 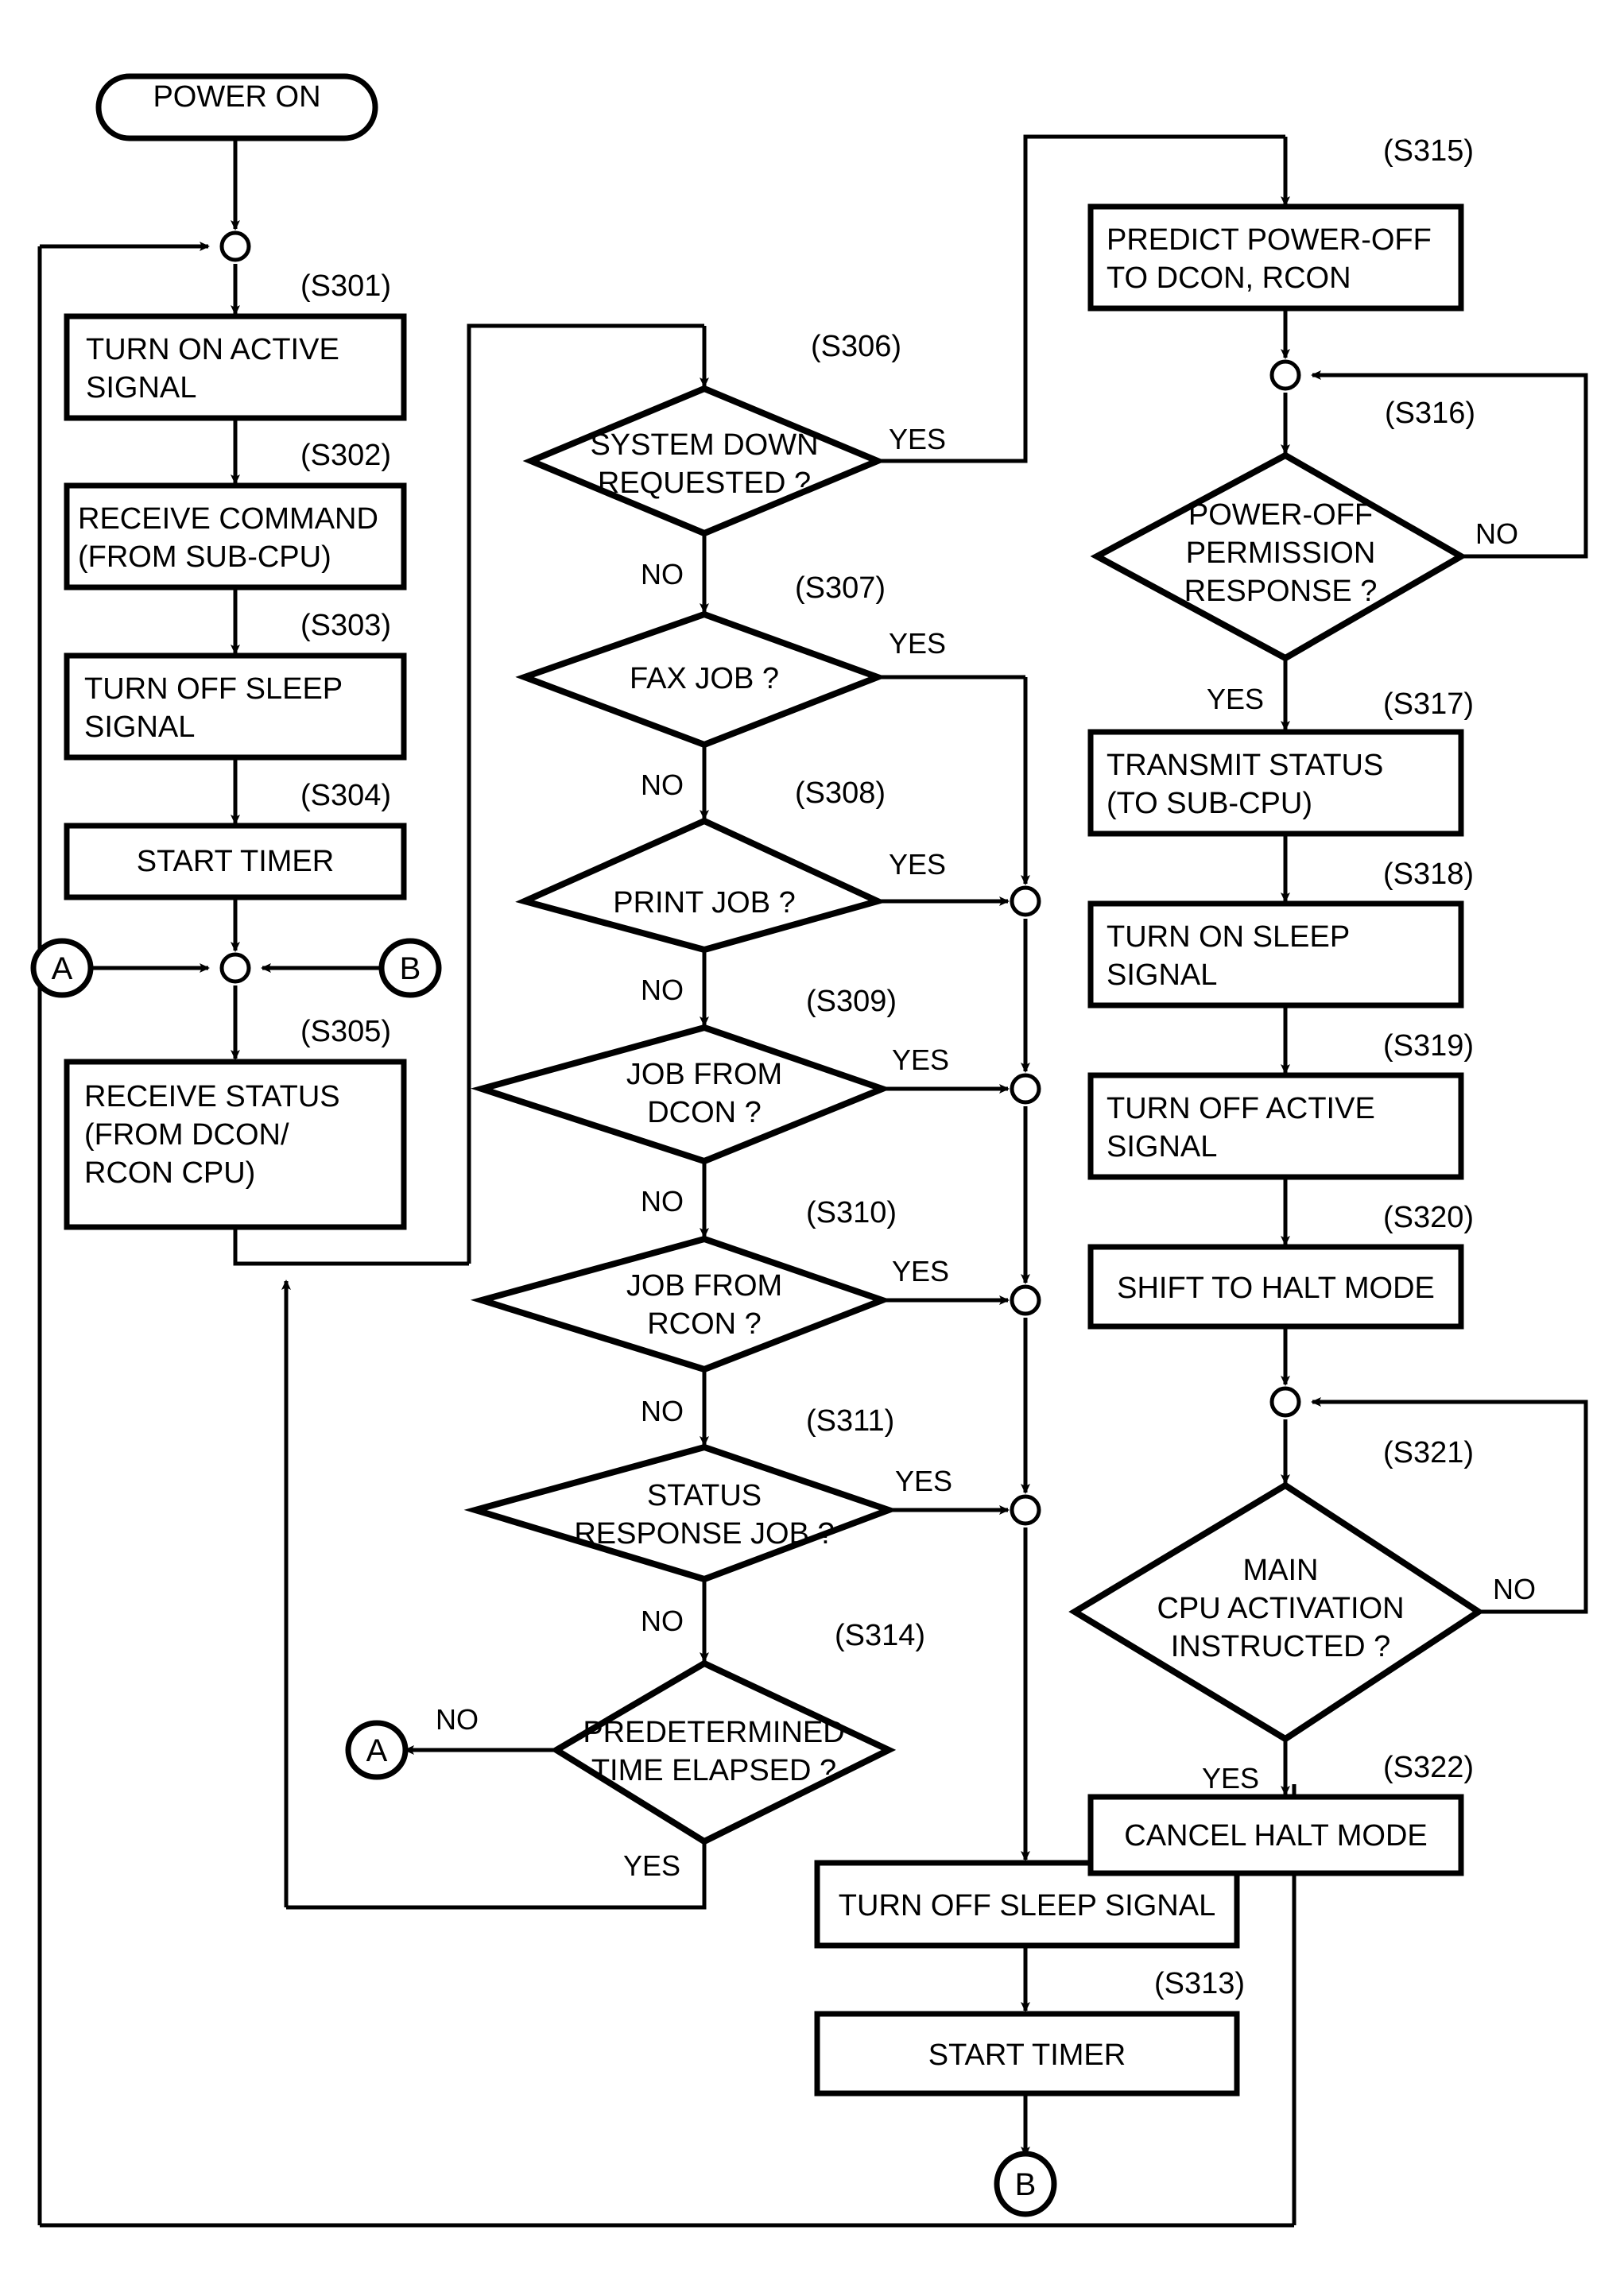 What do you see at coordinates (351, 1247) in the screenshot?
I see `edge-s305-right` at bounding box center [351, 1247].